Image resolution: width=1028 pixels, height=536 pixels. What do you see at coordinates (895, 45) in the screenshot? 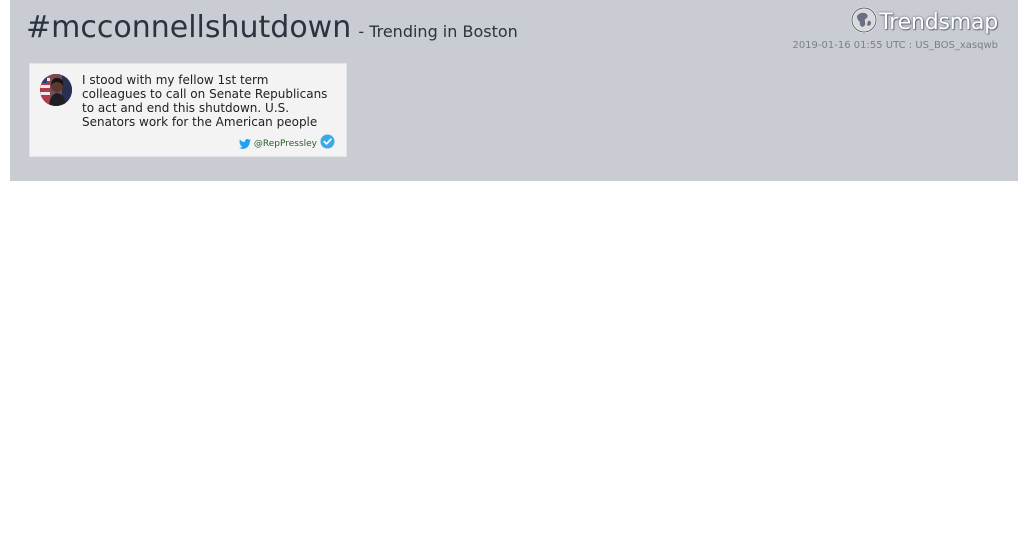
I see `timestamp-meta: 2019-01-16 01:55 UTC : US_BOS_xasqwb` at bounding box center [895, 45].